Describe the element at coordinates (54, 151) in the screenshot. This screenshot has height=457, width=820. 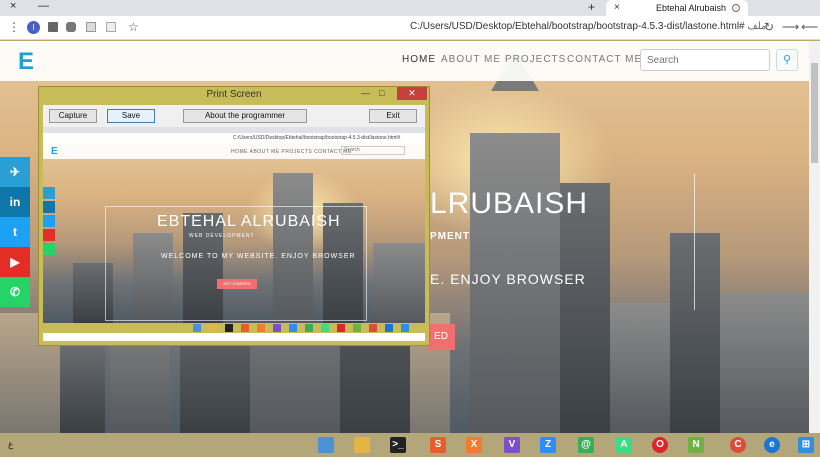
I see `mini-logo: E` at that location.